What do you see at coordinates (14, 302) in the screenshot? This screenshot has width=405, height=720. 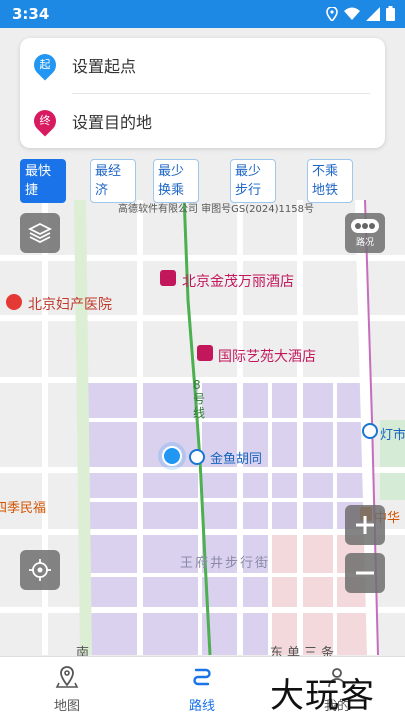 I see `hospital-icon` at bounding box center [14, 302].